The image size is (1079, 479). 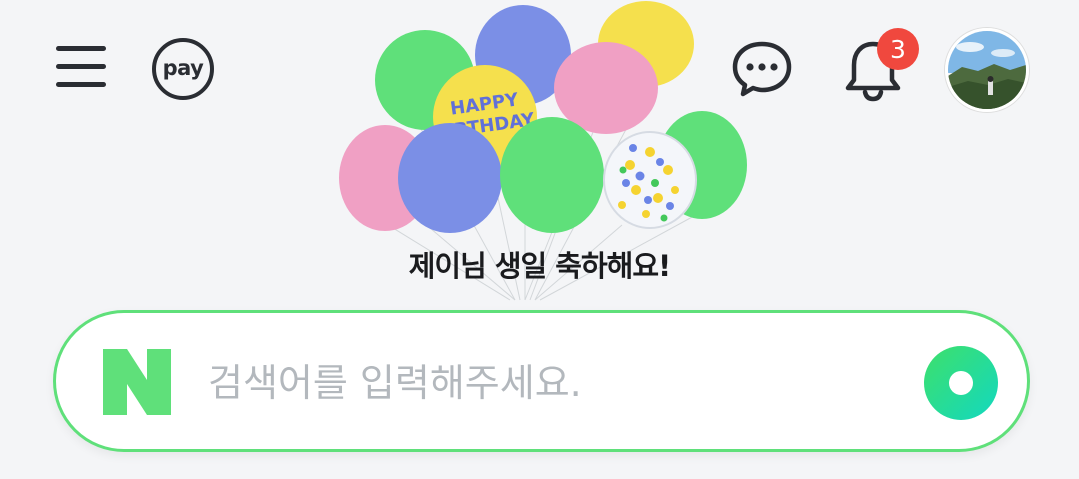 What do you see at coordinates (987, 70) in the screenshot?
I see `avatar` at bounding box center [987, 70].